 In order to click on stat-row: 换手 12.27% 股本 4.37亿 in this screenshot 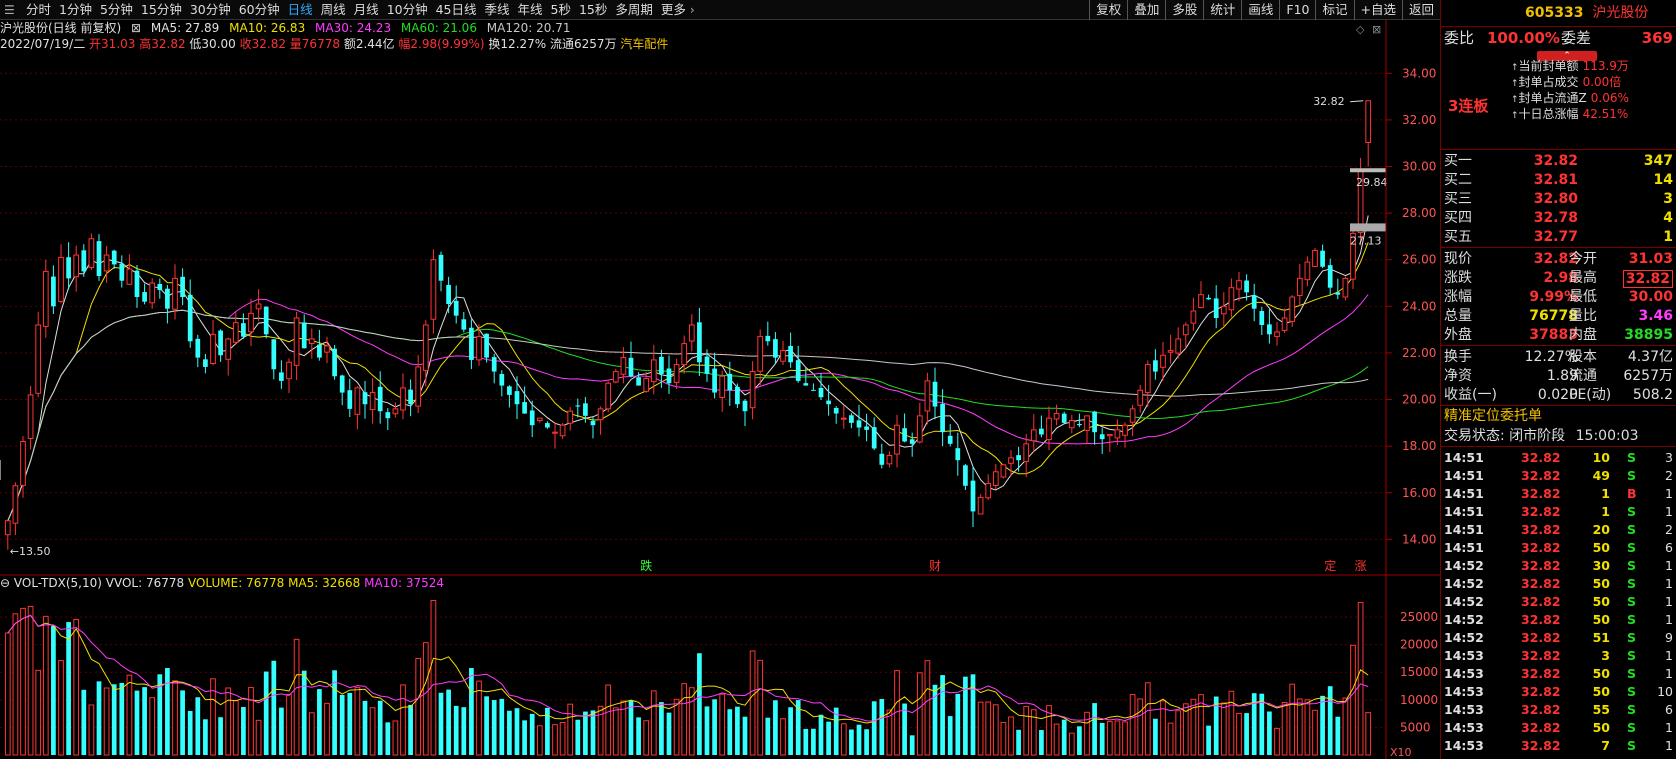, I will do `click(1558, 357)`.